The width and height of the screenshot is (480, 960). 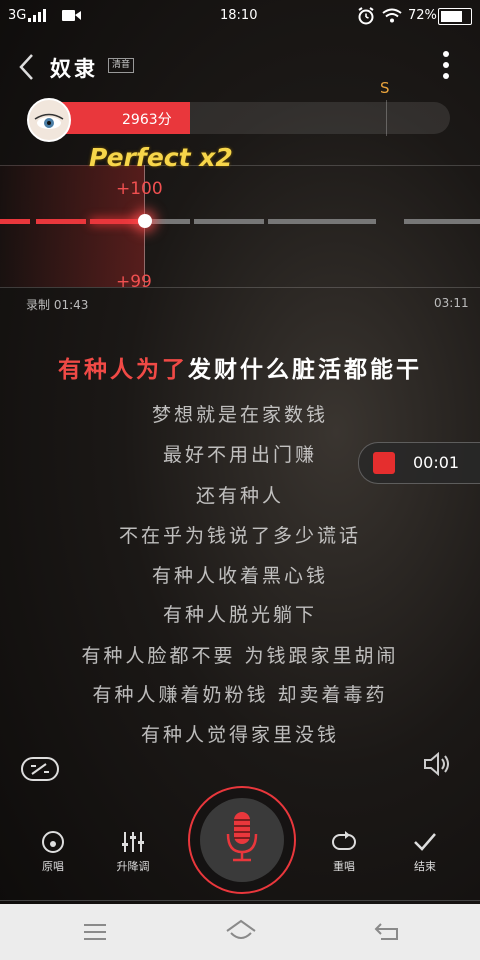 I want to click on current-lyric-rest: 发财什么脏活都能干, so click(x=305, y=370).